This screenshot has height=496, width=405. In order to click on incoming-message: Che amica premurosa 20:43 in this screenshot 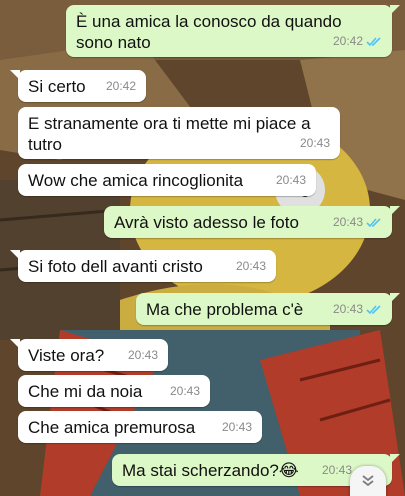, I will do `click(140, 427)`.